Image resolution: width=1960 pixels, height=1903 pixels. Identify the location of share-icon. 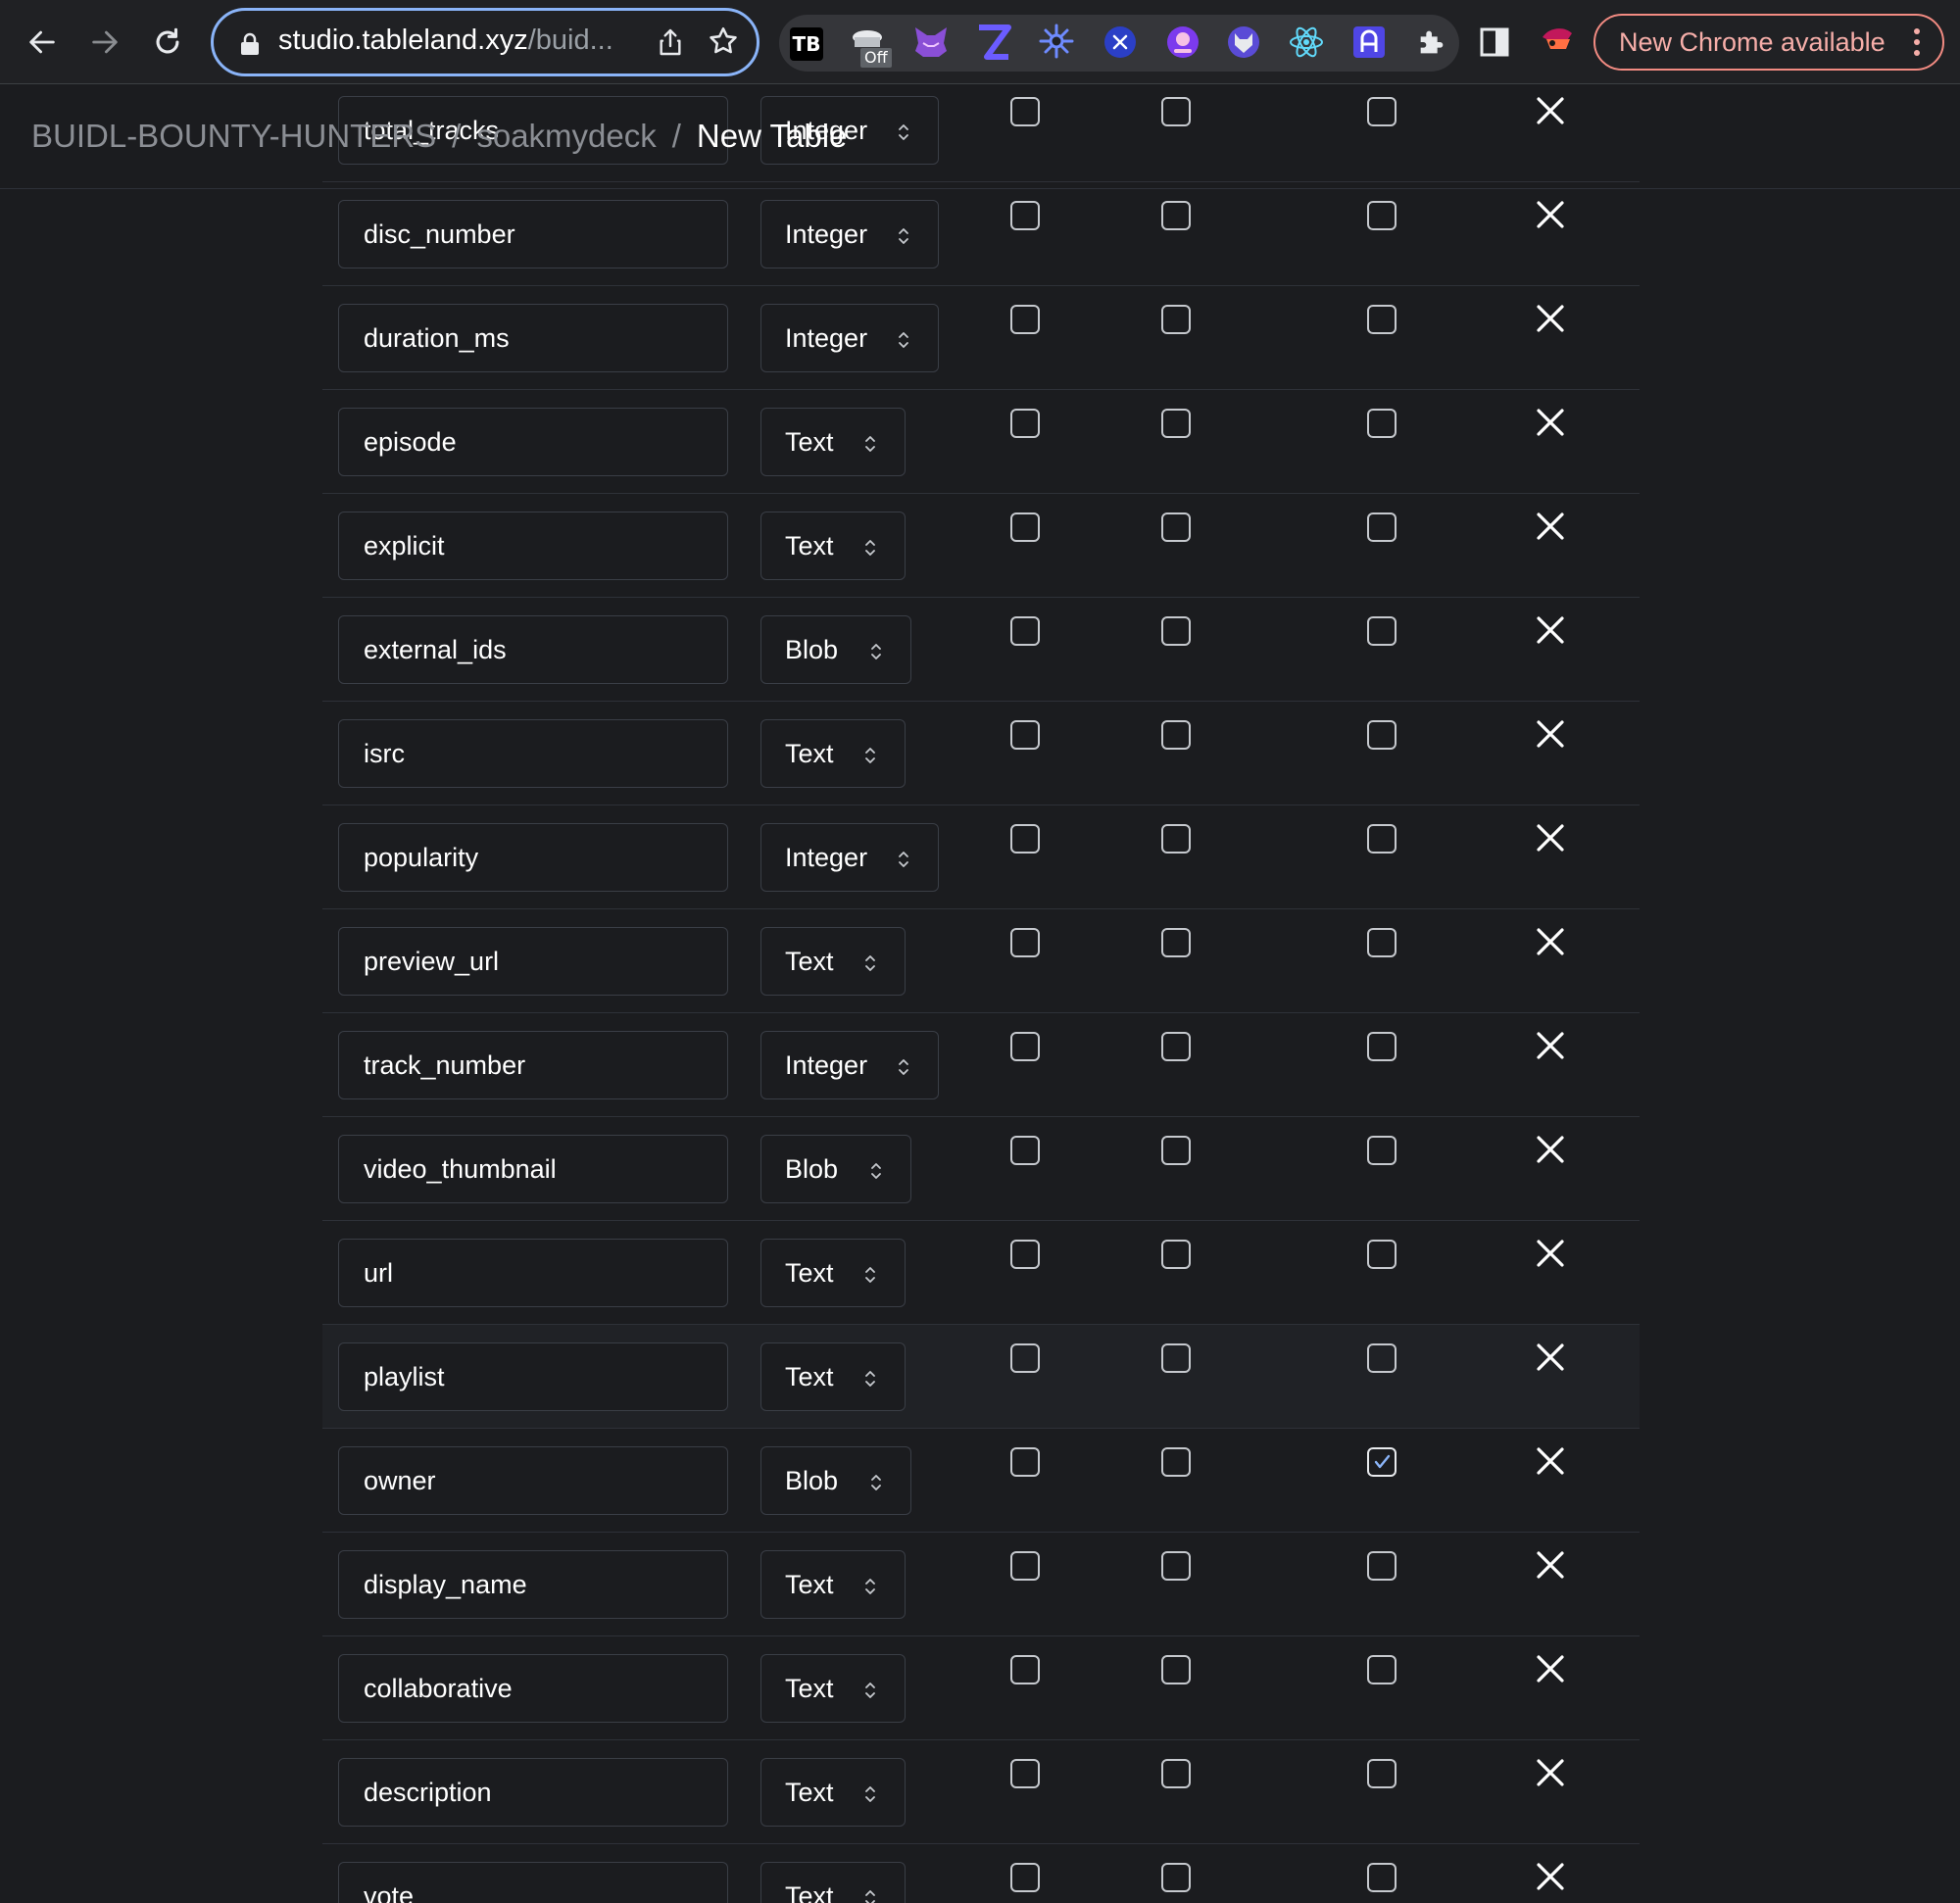
(671, 42).